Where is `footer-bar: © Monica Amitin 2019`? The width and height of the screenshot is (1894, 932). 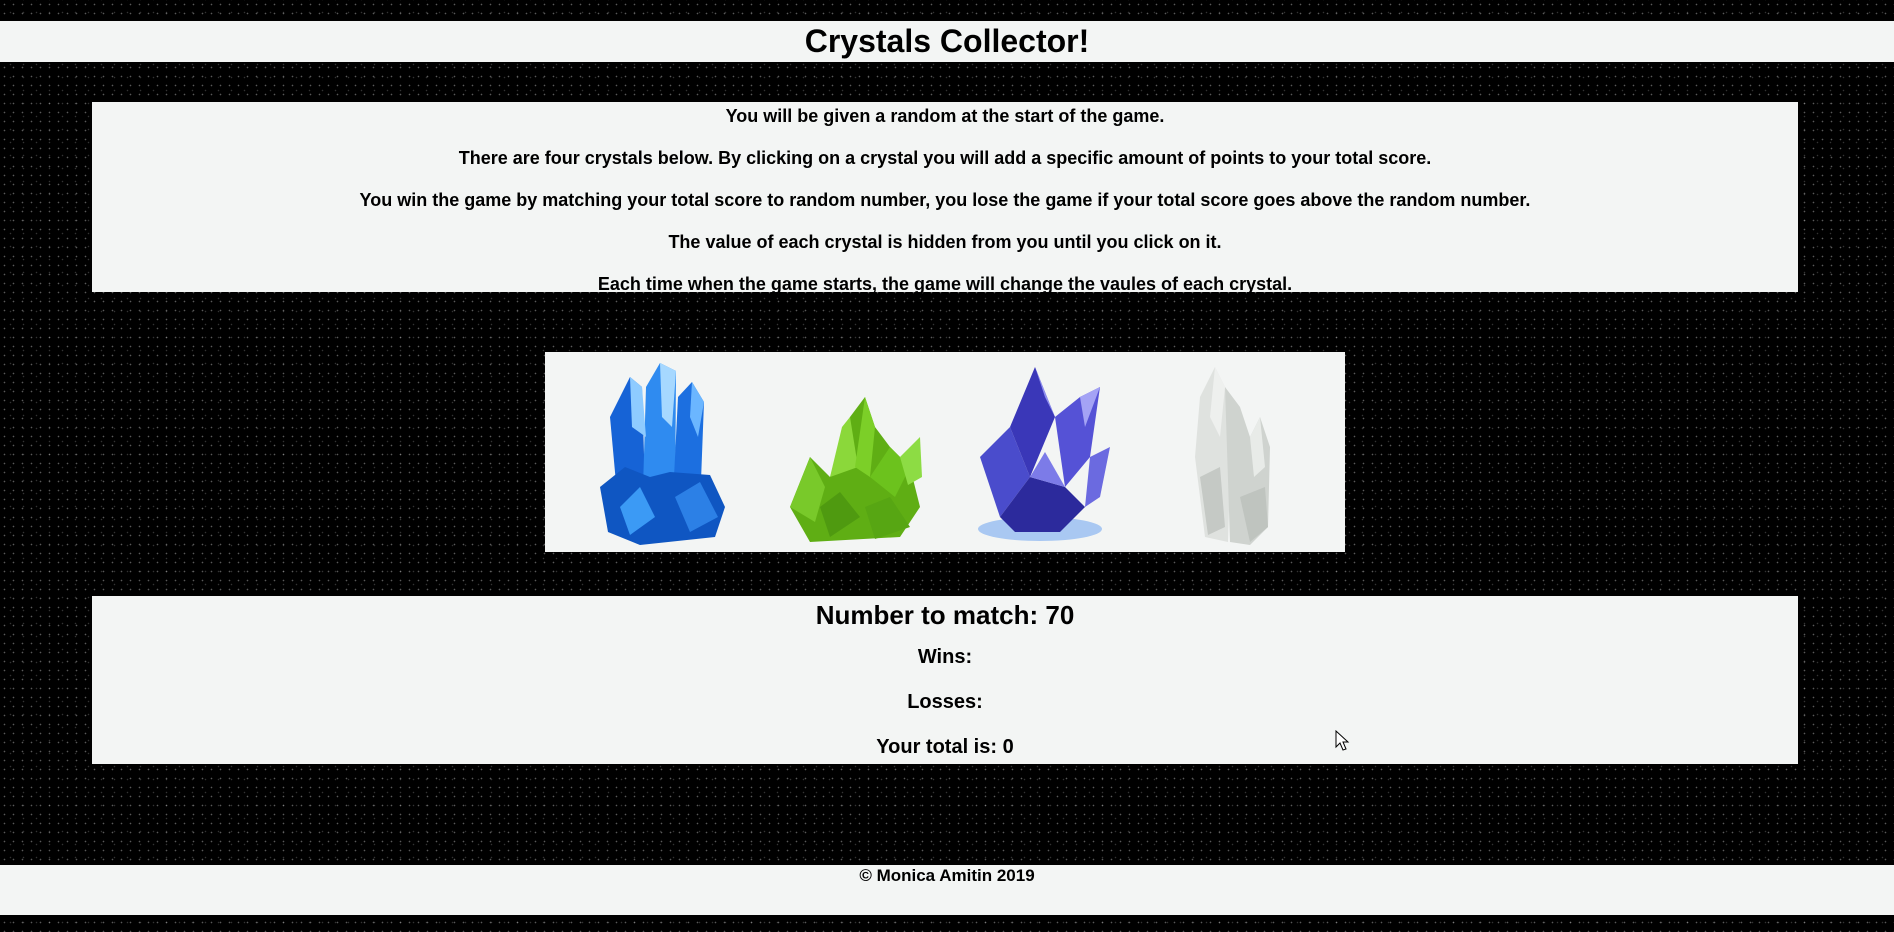
footer-bar: © Monica Amitin 2019 is located at coordinates (947, 890).